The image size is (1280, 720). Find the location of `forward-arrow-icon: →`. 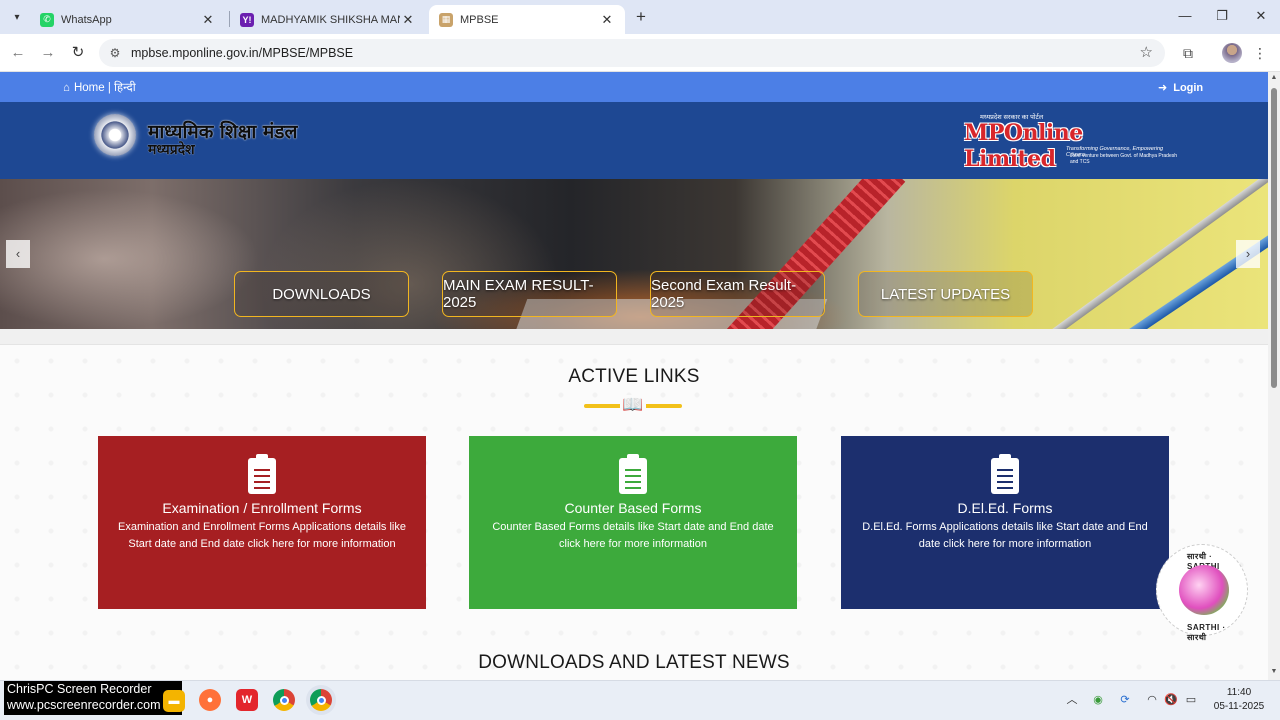

forward-arrow-icon: → is located at coordinates (48, 53).